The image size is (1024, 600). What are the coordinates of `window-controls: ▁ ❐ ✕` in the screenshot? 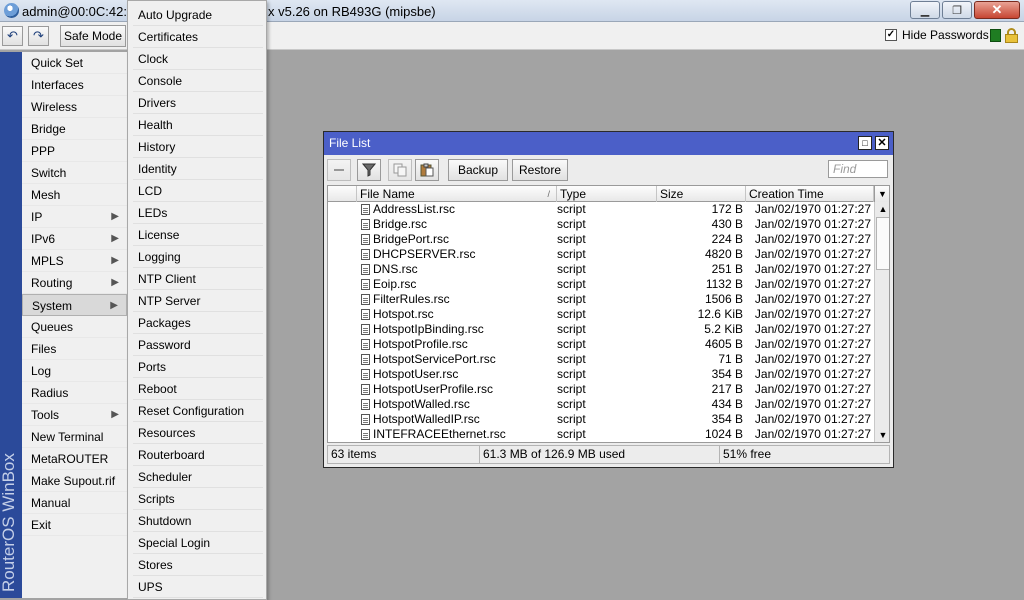 It's located at (965, 10).